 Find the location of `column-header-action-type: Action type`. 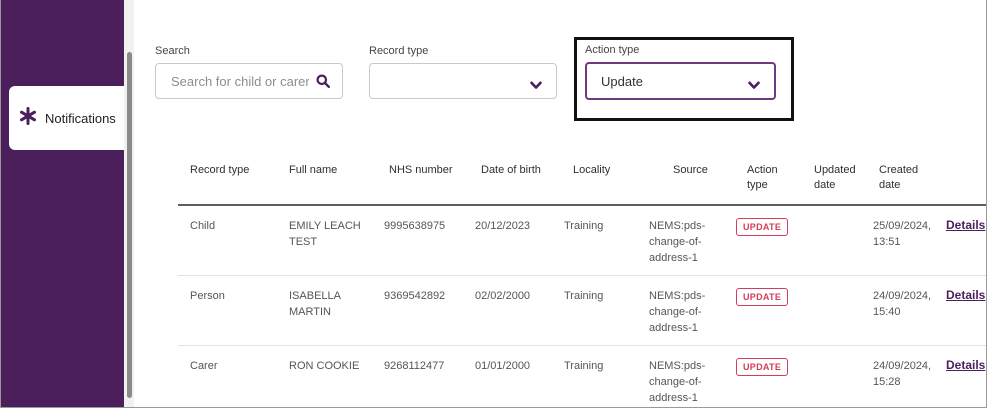

column-header-action-type: Action type is located at coordinates (762, 178).